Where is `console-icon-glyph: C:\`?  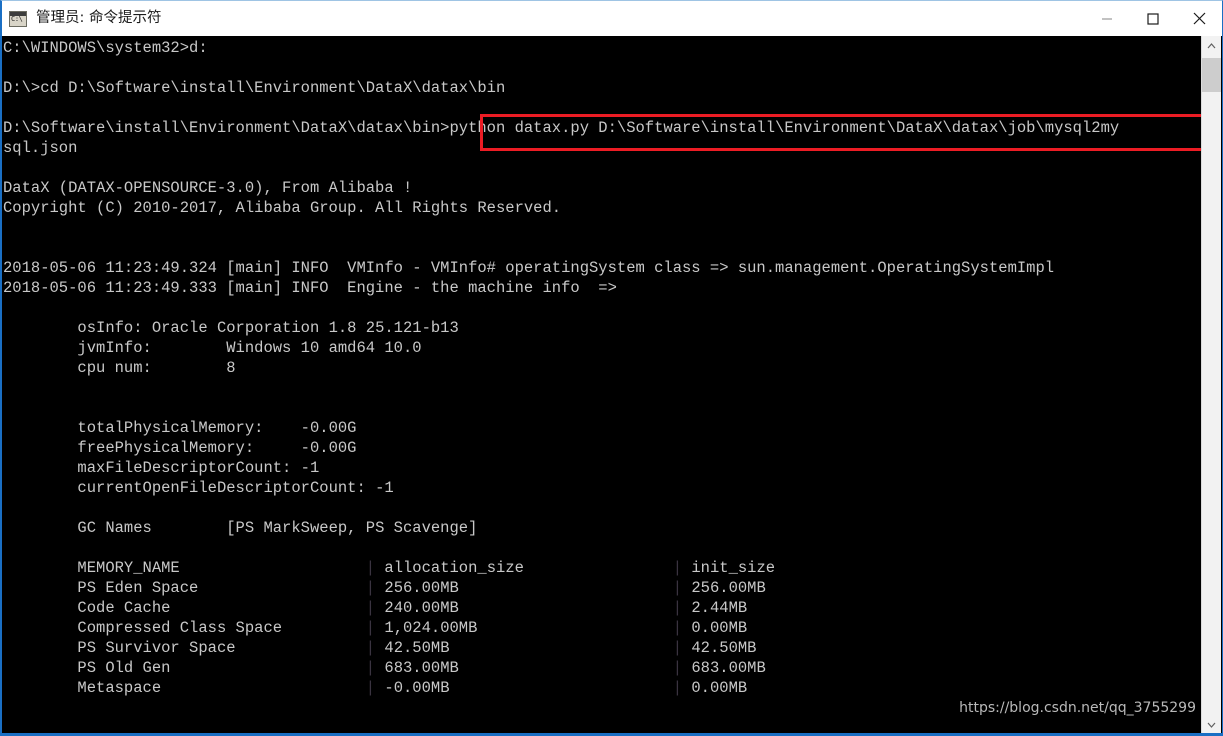 console-icon-glyph: C:\ is located at coordinates (17, 18).